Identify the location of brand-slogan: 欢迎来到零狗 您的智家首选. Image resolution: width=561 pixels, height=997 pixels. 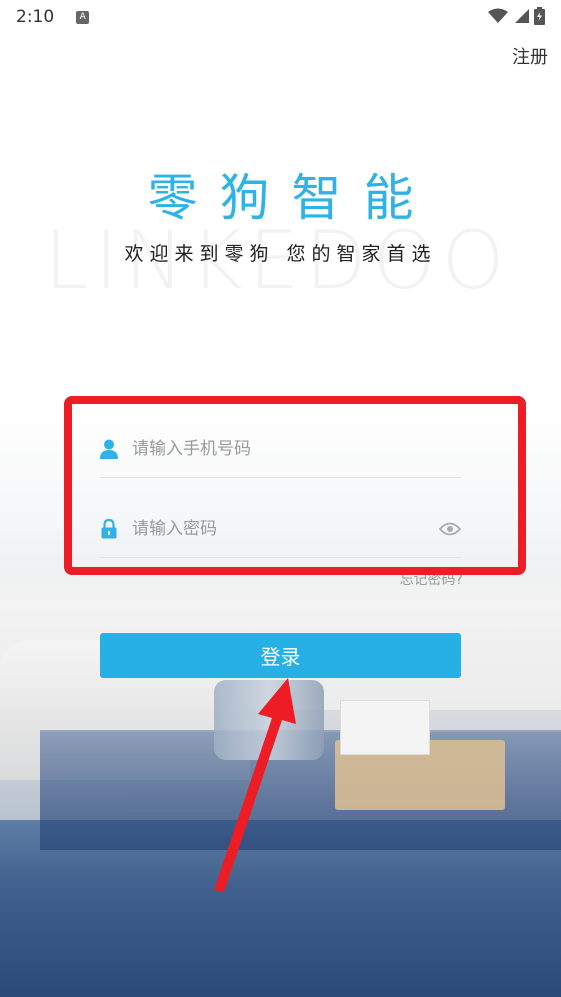
(280, 254).